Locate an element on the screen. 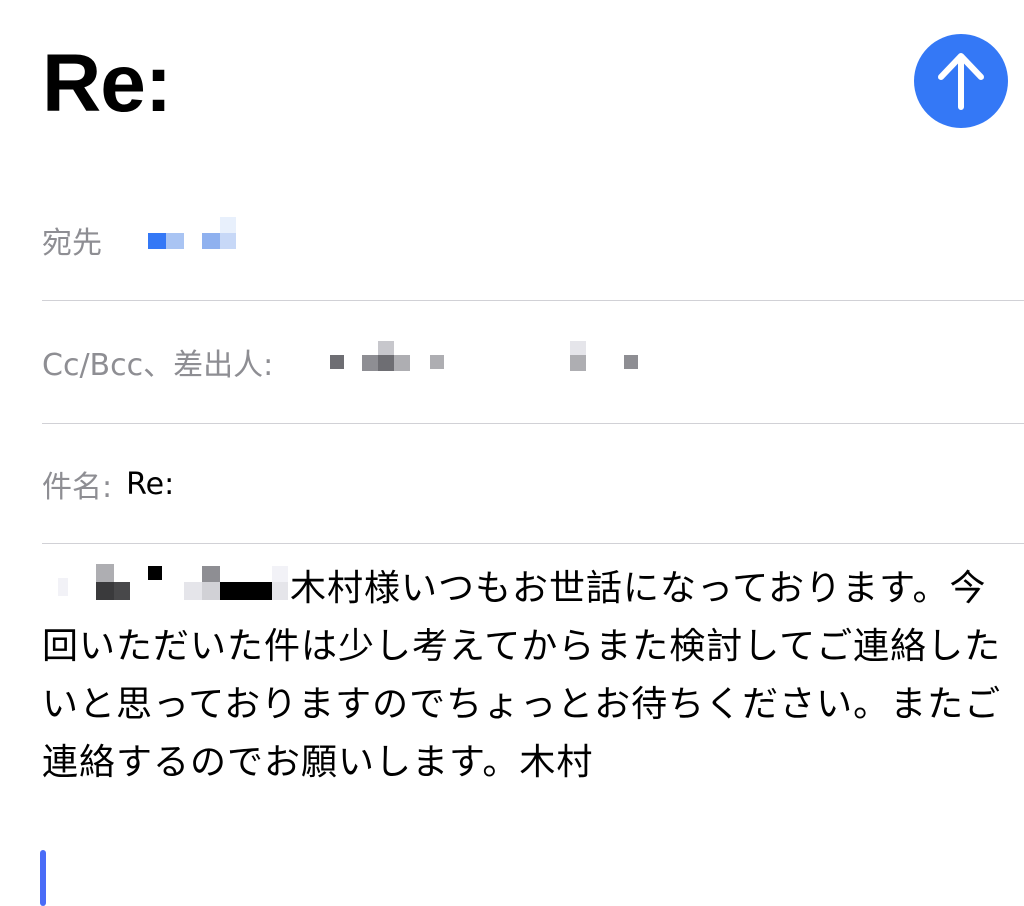 This screenshot has height=906, width=1024. subject-value: Re: is located at coordinates (150, 484).